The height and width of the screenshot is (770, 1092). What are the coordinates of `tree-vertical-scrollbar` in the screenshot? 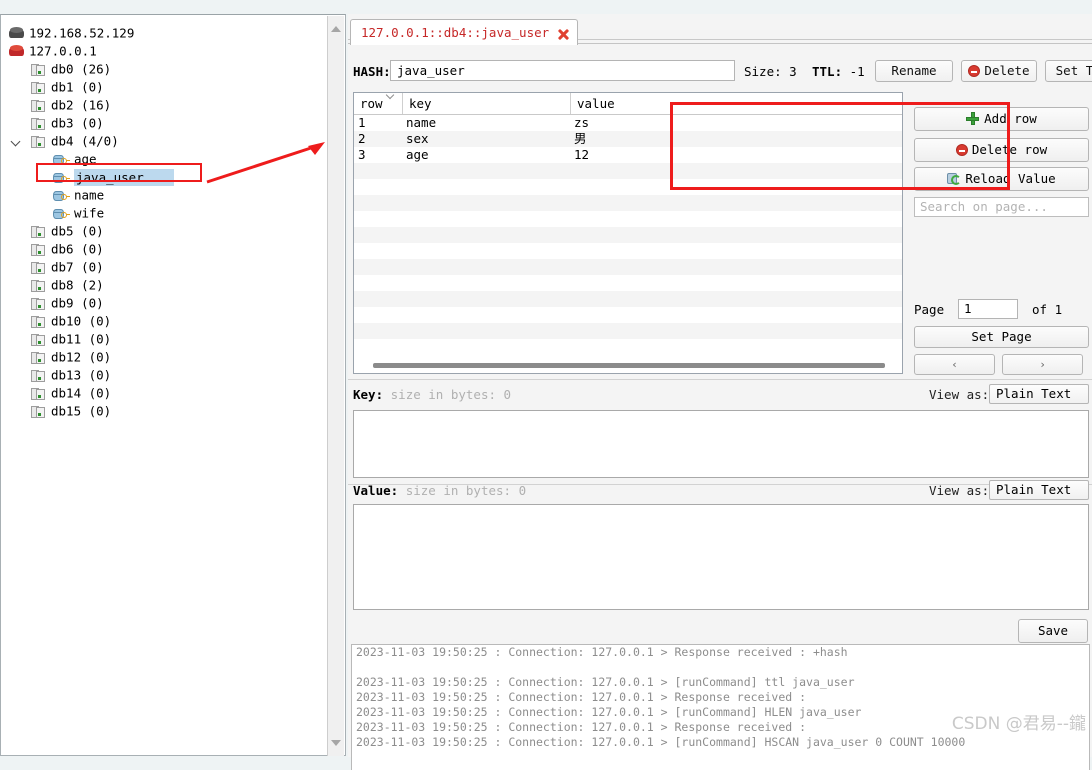 It's located at (335, 386).